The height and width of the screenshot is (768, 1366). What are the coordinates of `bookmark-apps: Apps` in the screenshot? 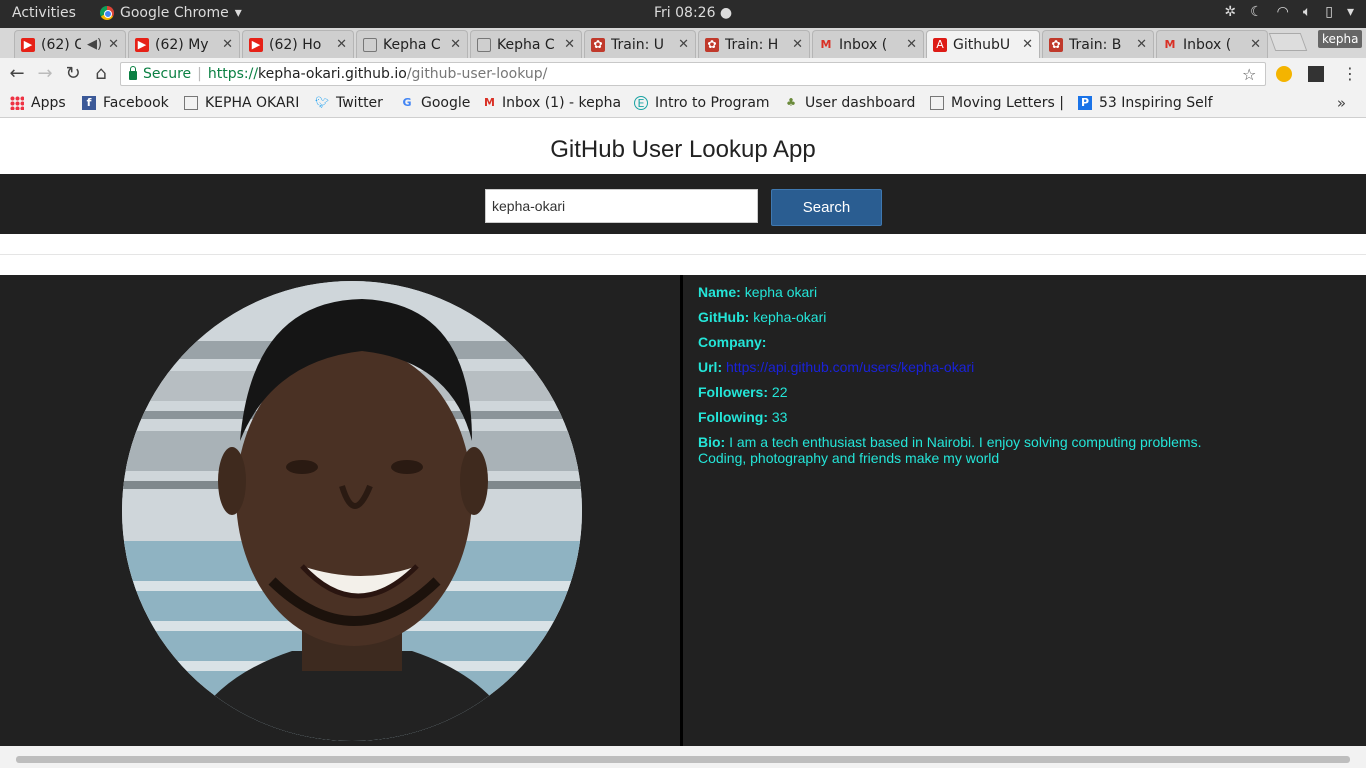 It's located at (38, 103).